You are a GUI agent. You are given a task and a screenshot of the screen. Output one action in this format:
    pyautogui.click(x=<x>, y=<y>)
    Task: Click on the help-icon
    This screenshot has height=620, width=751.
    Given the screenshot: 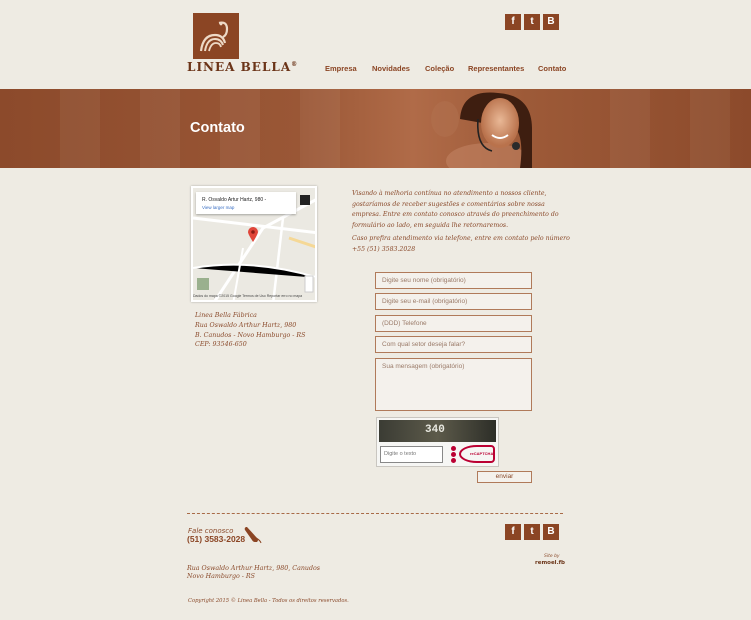 What is the action you would take?
    pyautogui.click(x=453, y=460)
    